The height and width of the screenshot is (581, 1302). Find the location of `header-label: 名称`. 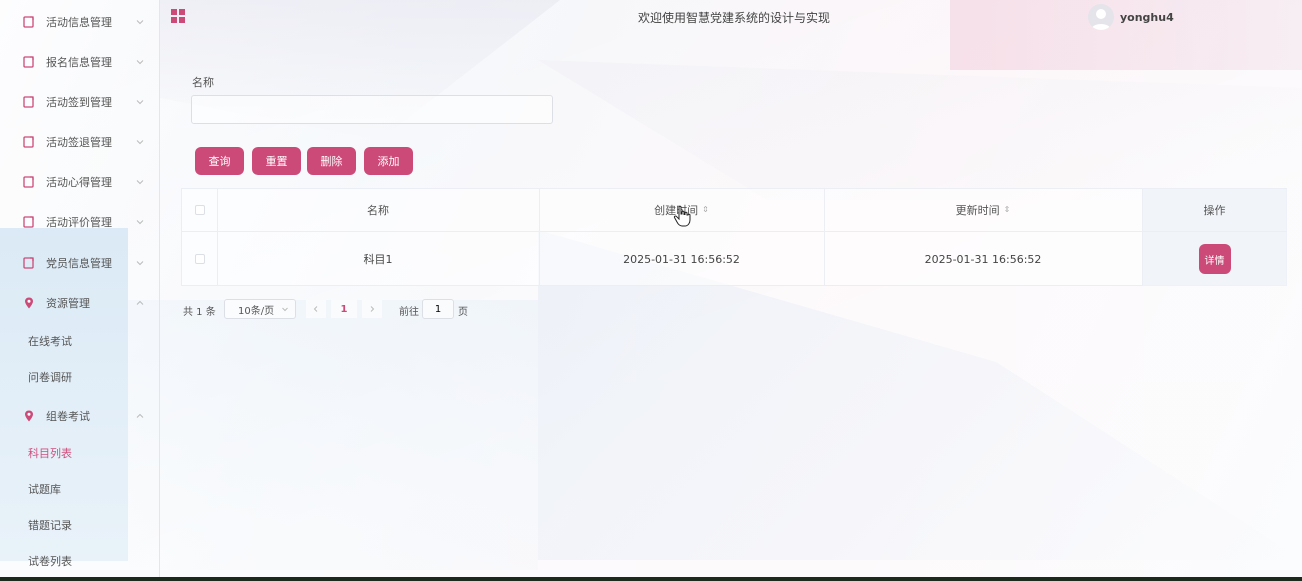

header-label: 名称 is located at coordinates (378, 210).